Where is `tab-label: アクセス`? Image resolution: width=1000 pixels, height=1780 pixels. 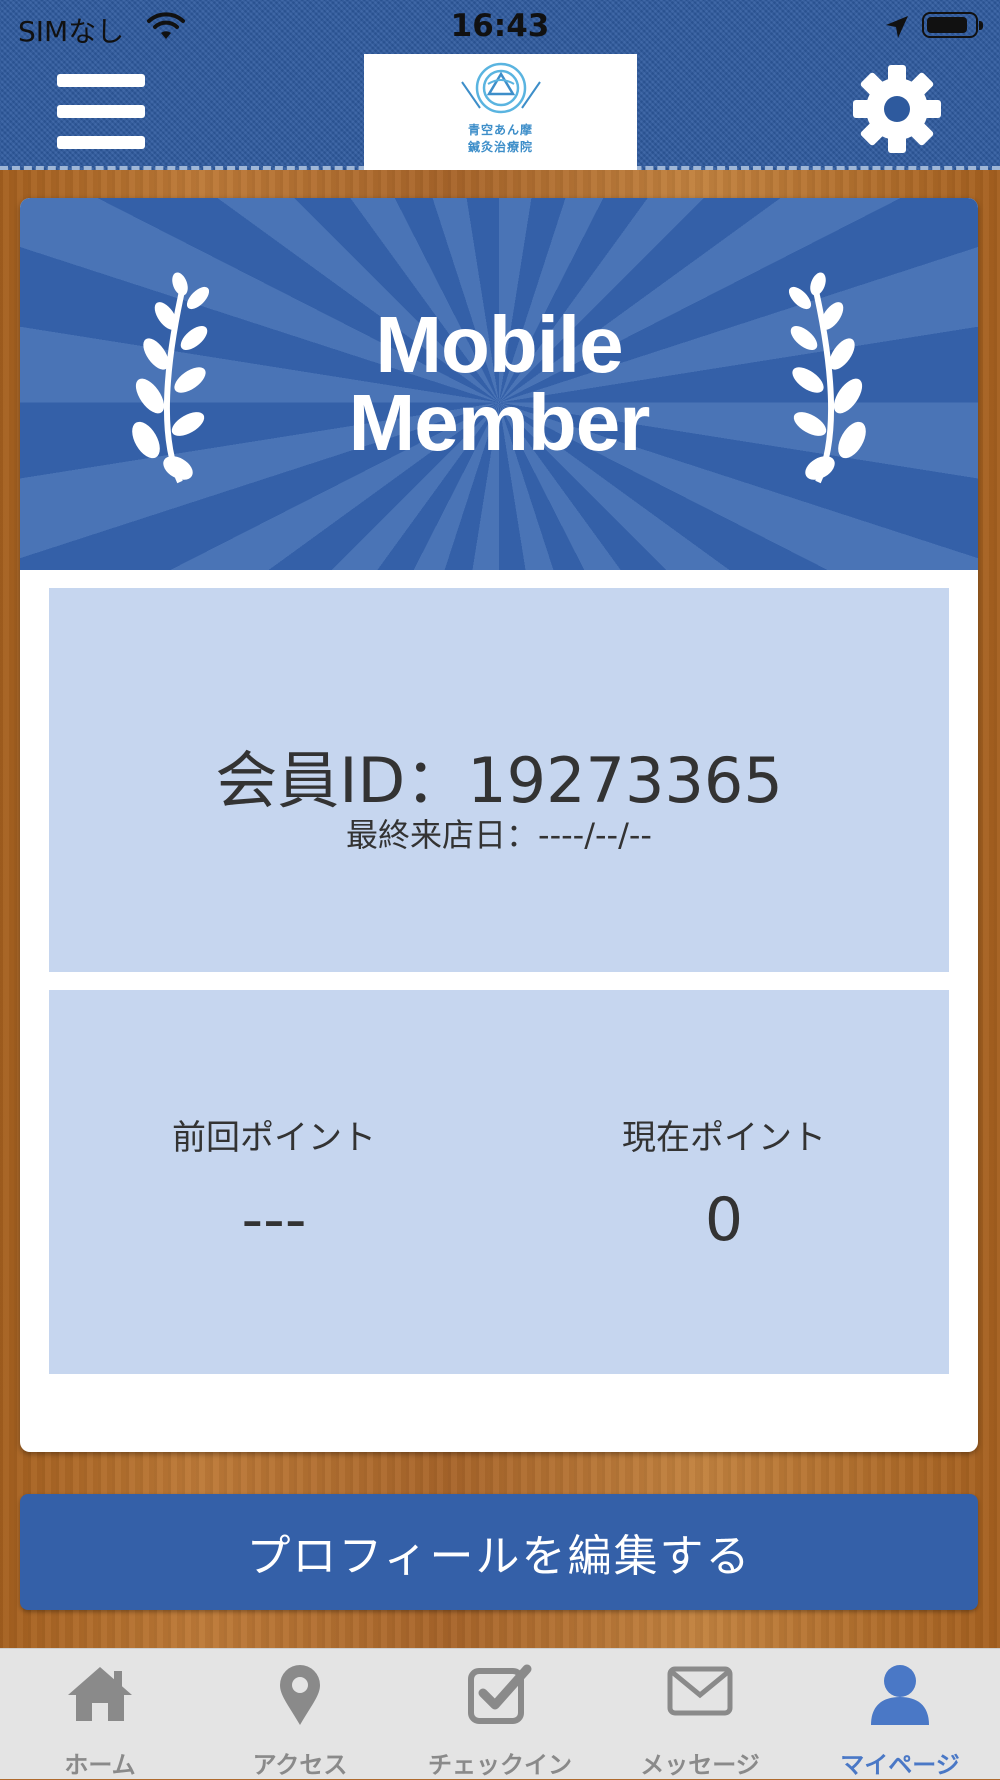
tab-label: アクセス is located at coordinates (300, 1765).